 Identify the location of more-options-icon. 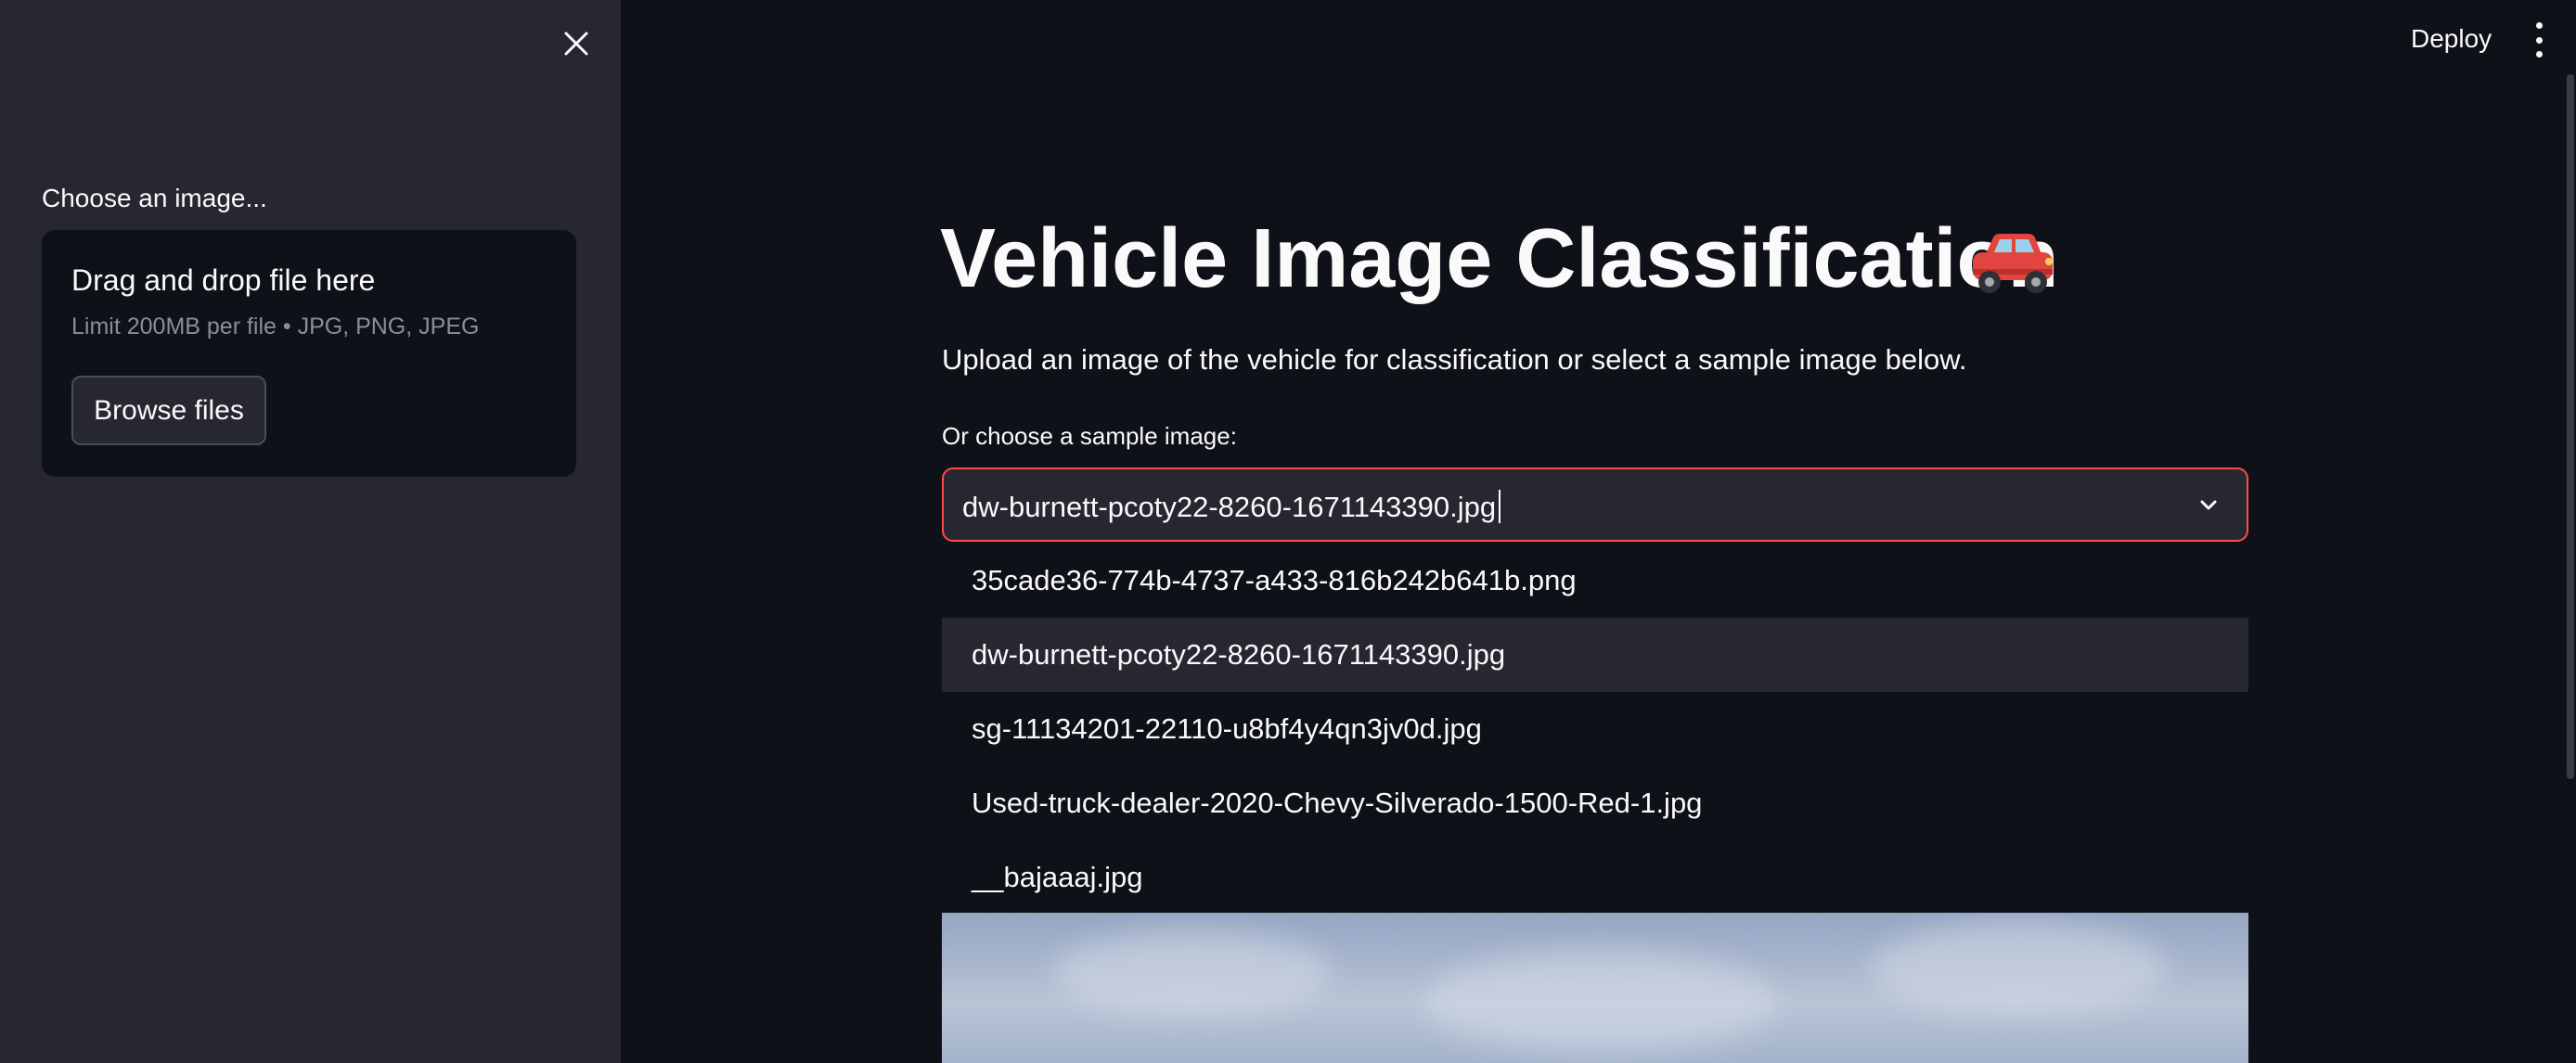
(2539, 40).